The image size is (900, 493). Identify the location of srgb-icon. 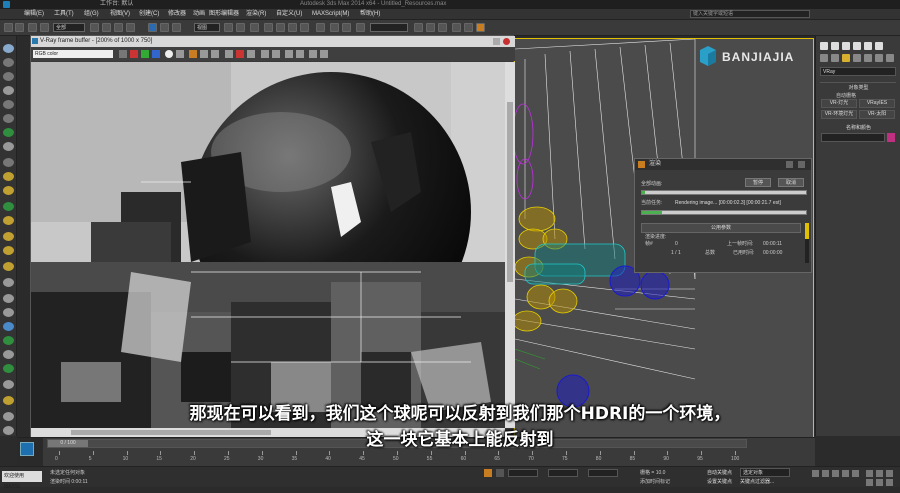
(313, 54).